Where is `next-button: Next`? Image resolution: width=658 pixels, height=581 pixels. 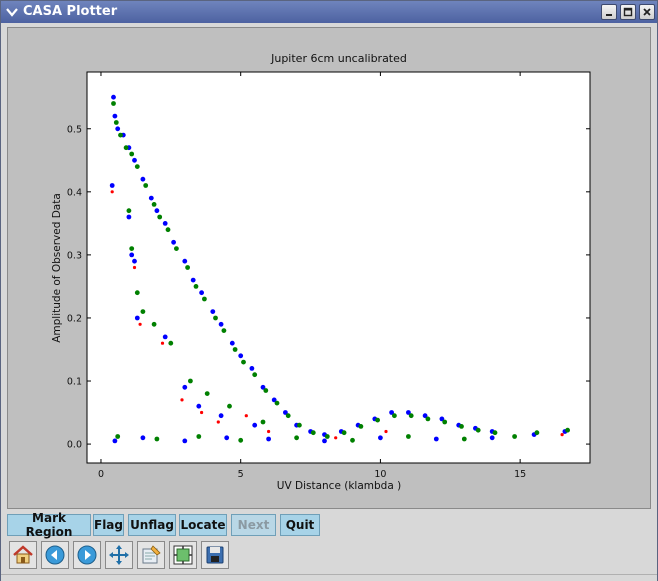
next-button: Next is located at coordinates (253, 525).